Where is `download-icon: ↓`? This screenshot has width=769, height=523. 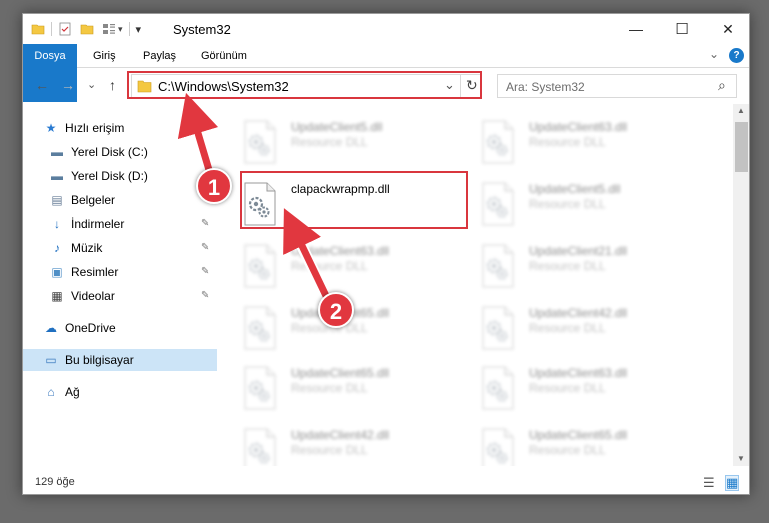 download-icon: ↓ is located at coordinates (57, 224).